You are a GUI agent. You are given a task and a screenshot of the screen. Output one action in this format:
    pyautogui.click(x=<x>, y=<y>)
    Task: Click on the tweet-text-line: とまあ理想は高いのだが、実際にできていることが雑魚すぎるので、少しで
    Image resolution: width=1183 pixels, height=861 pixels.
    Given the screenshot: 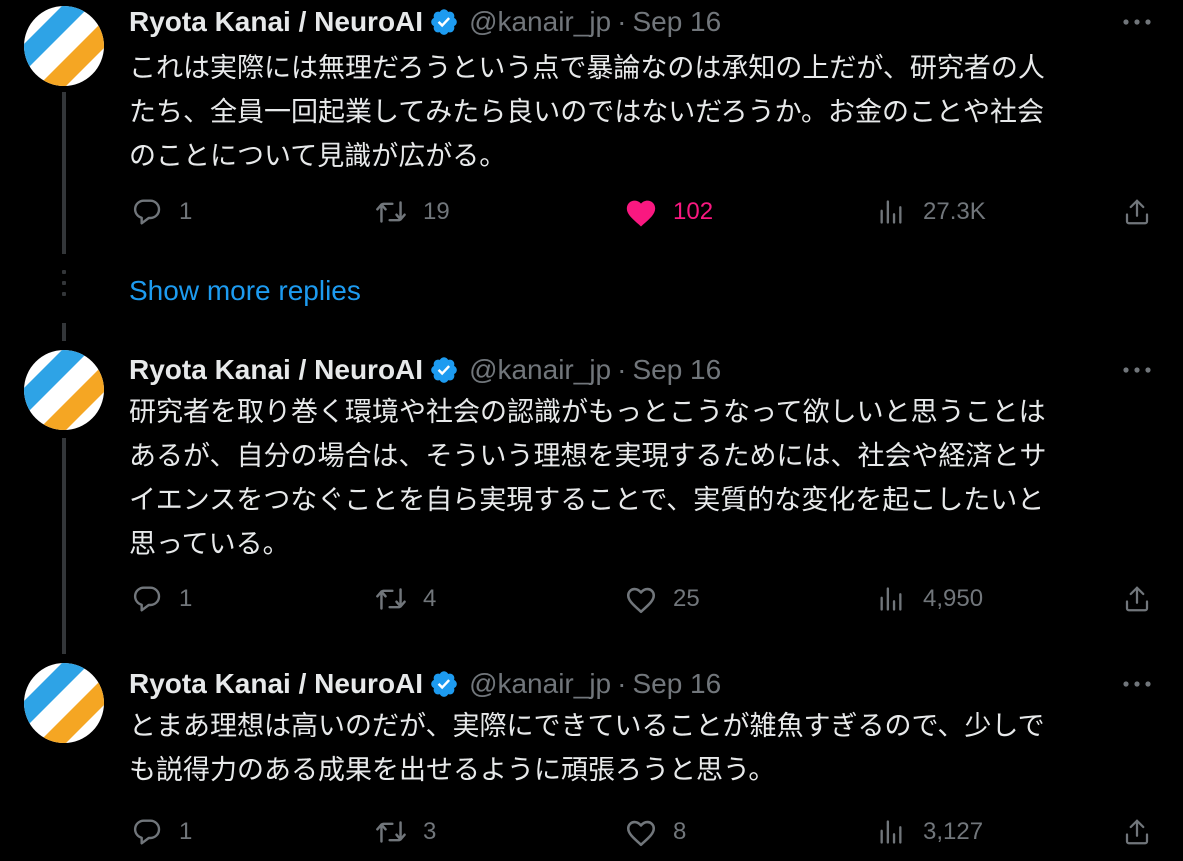 What is the action you would take?
    pyautogui.click(x=587, y=726)
    